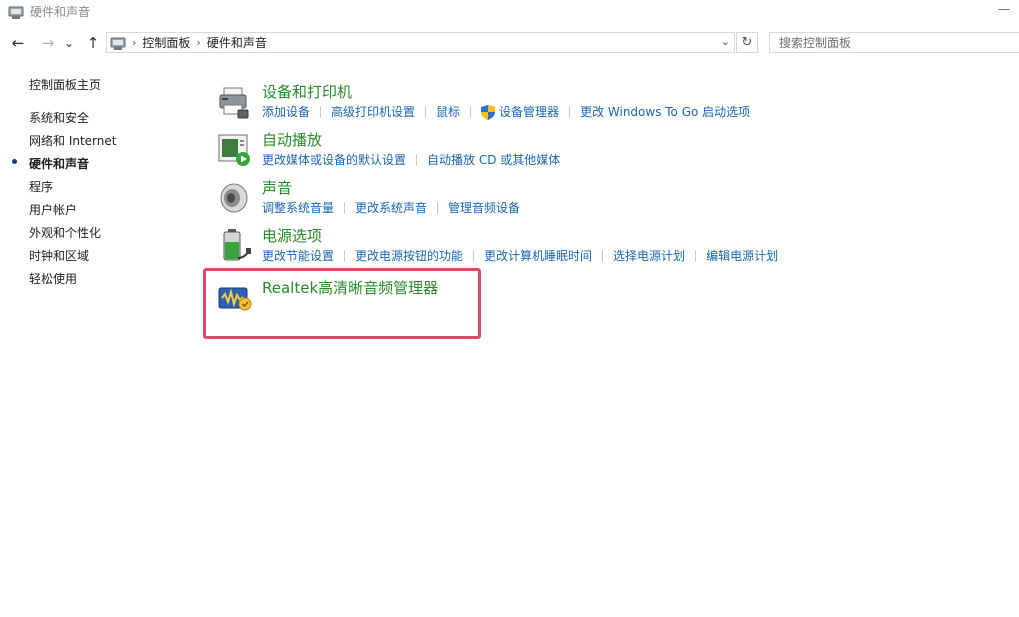 The height and width of the screenshot is (617, 1019). I want to click on link-power-button-function: 更改电源按钮的功能, so click(409, 256).